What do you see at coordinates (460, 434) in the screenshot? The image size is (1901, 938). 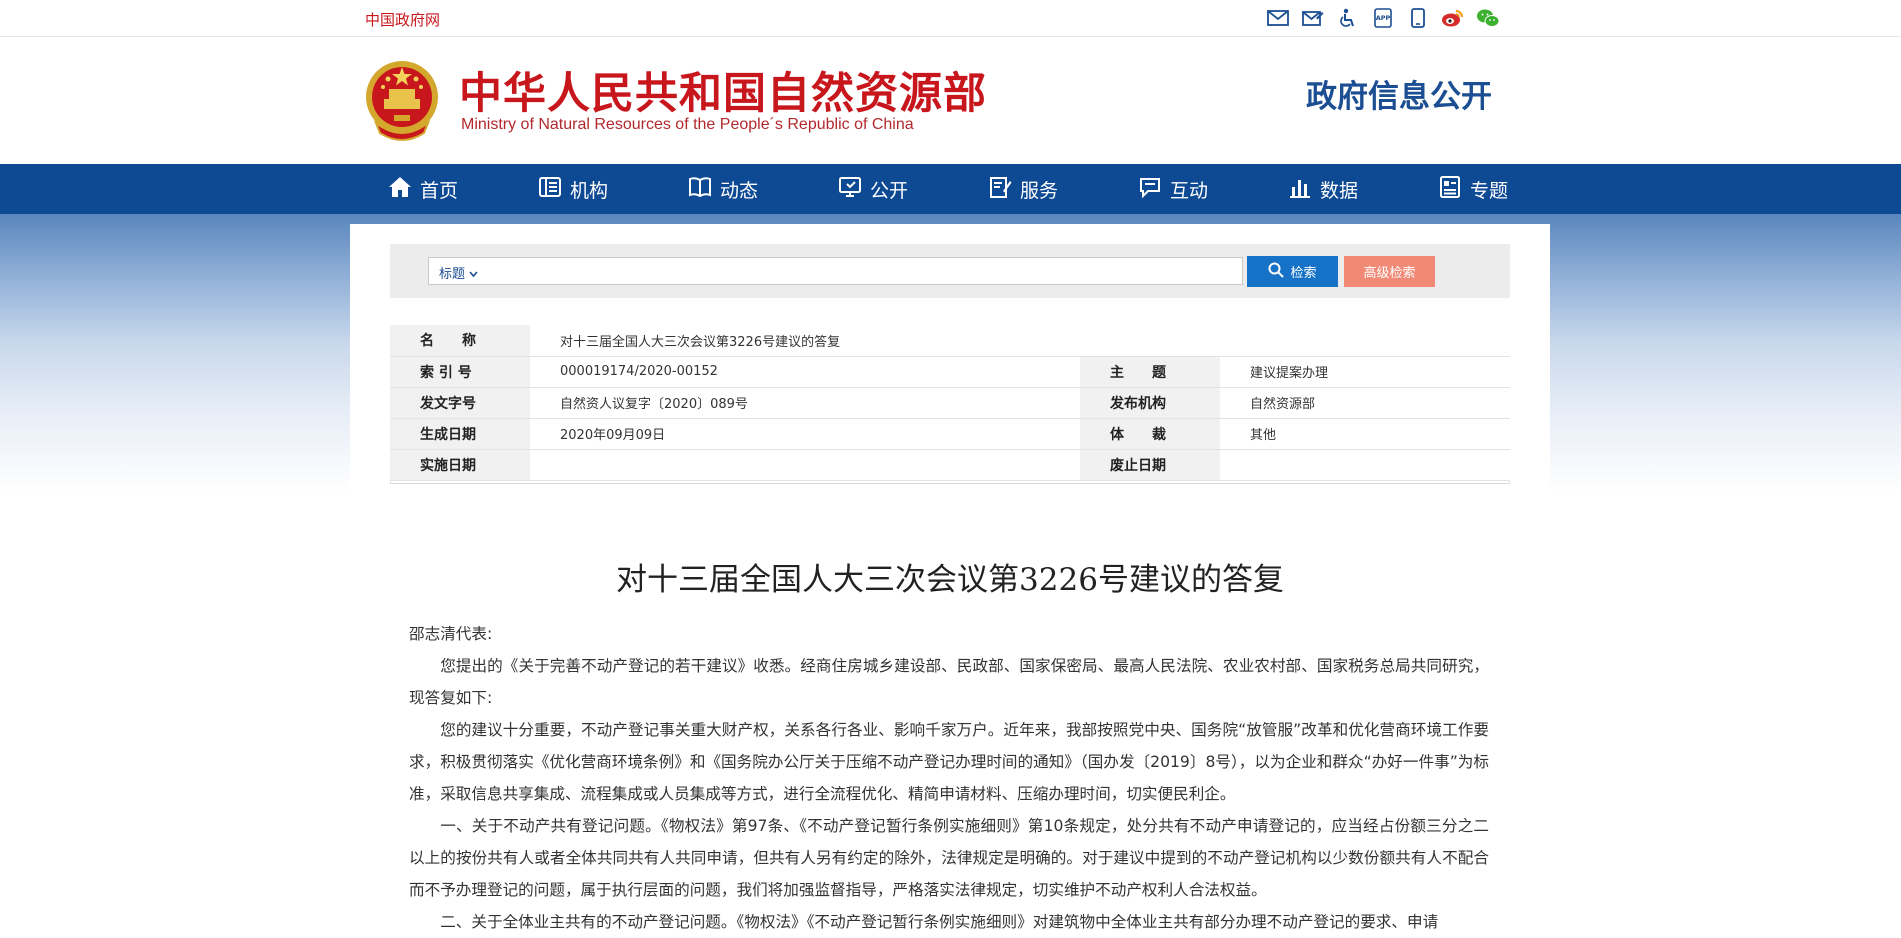 I see `meta-date-label: 生成日期` at bounding box center [460, 434].